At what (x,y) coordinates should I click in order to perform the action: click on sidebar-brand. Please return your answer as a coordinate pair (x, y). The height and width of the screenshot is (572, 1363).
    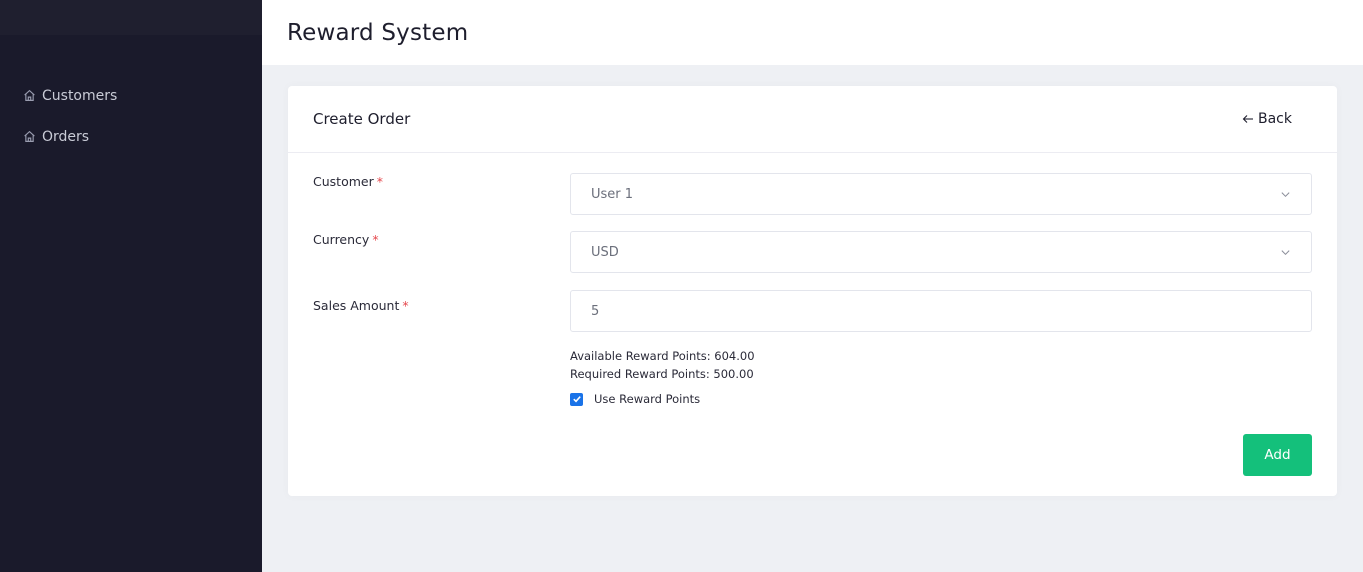
    Looking at the image, I should click on (131, 17).